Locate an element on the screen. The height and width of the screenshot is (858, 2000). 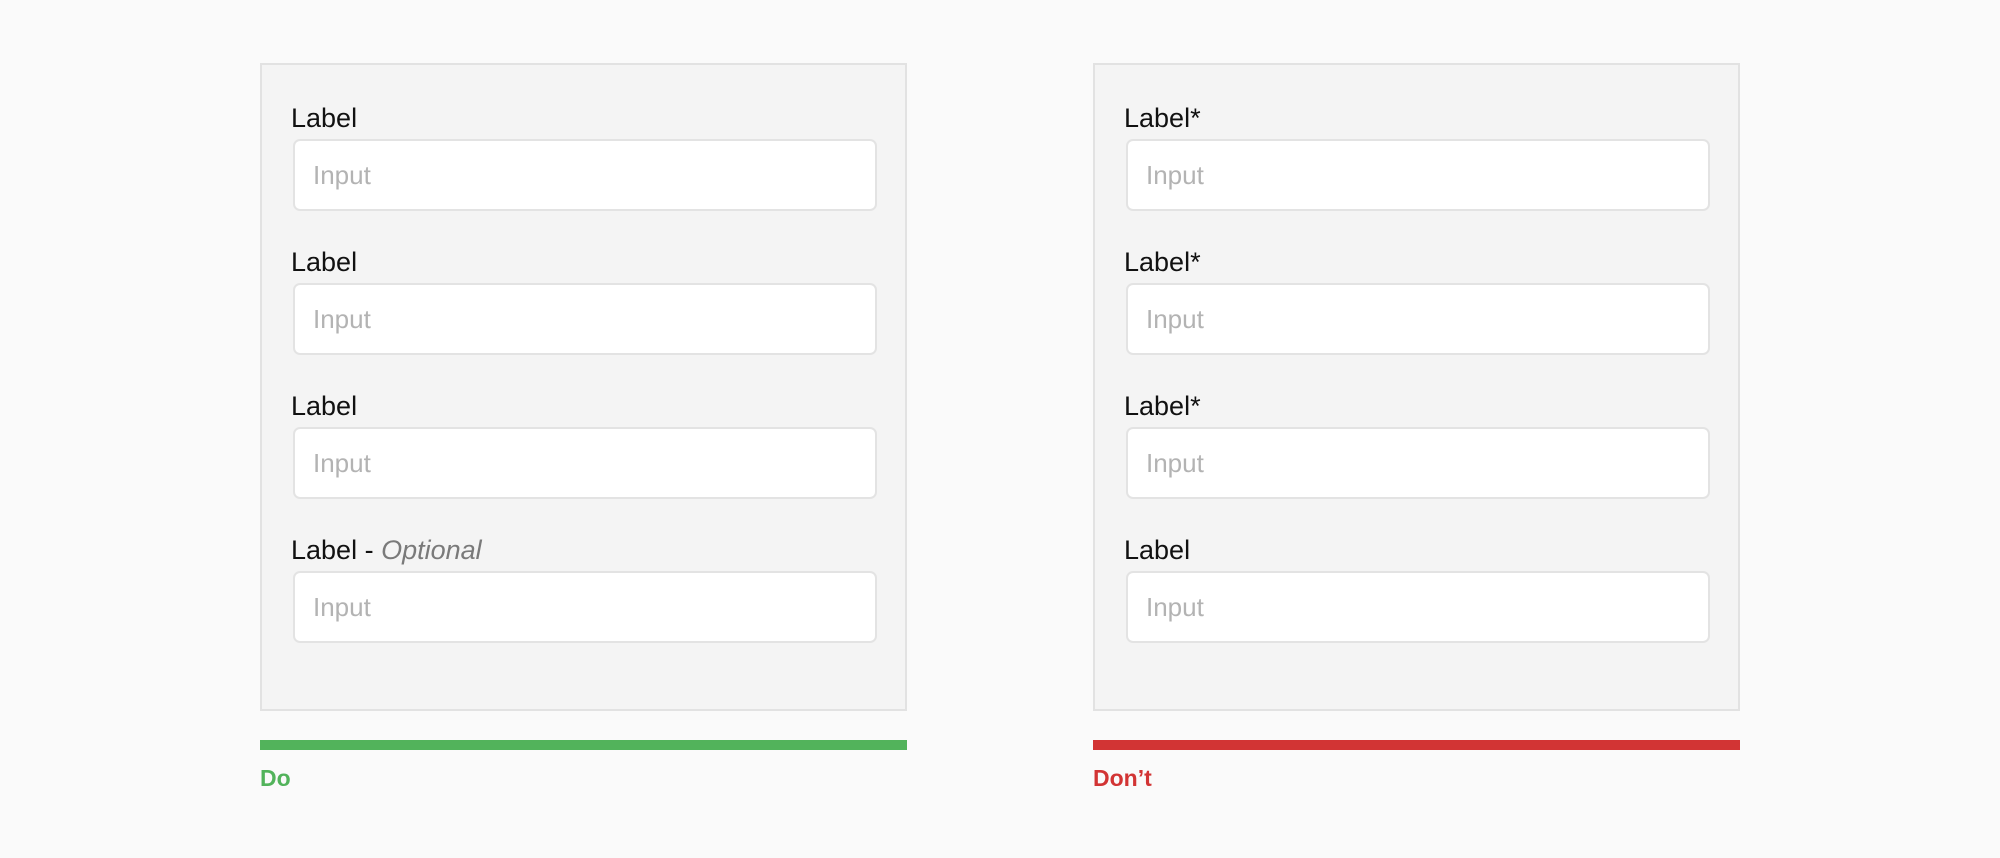
field-label: Label - Optional is located at coordinates (386, 550).